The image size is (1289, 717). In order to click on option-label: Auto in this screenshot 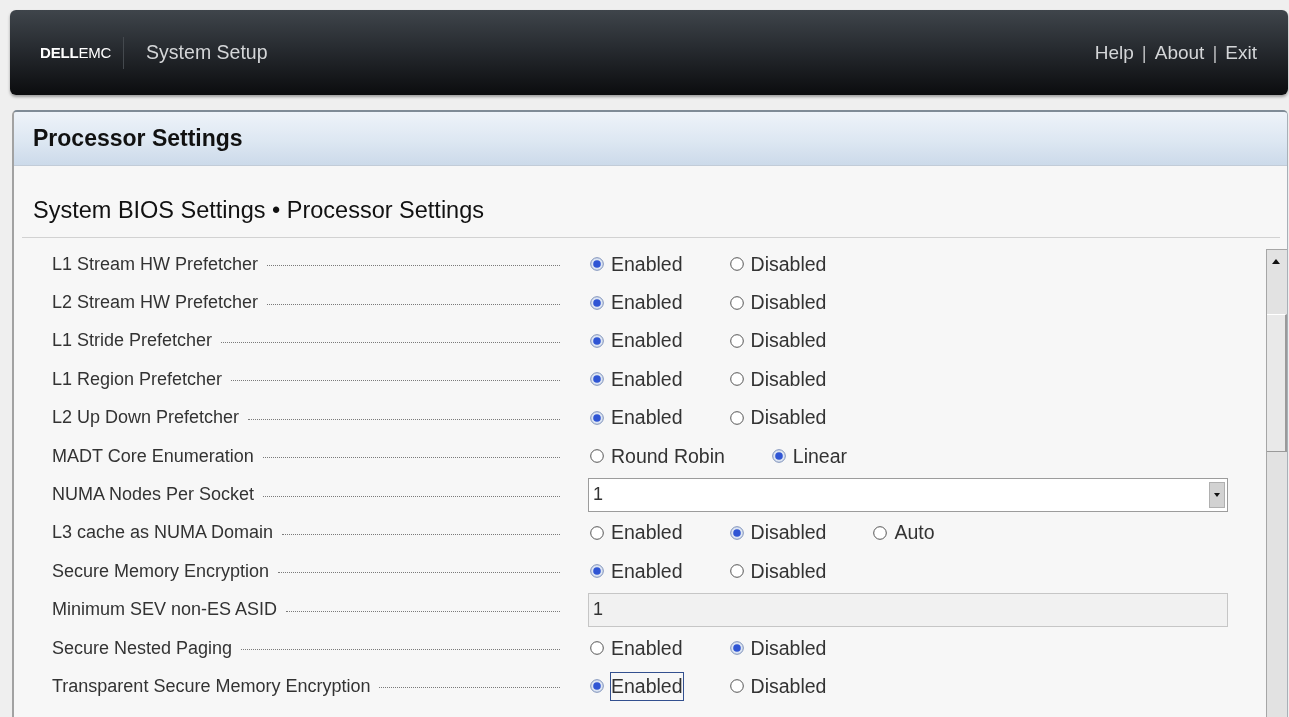, I will do `click(914, 533)`.